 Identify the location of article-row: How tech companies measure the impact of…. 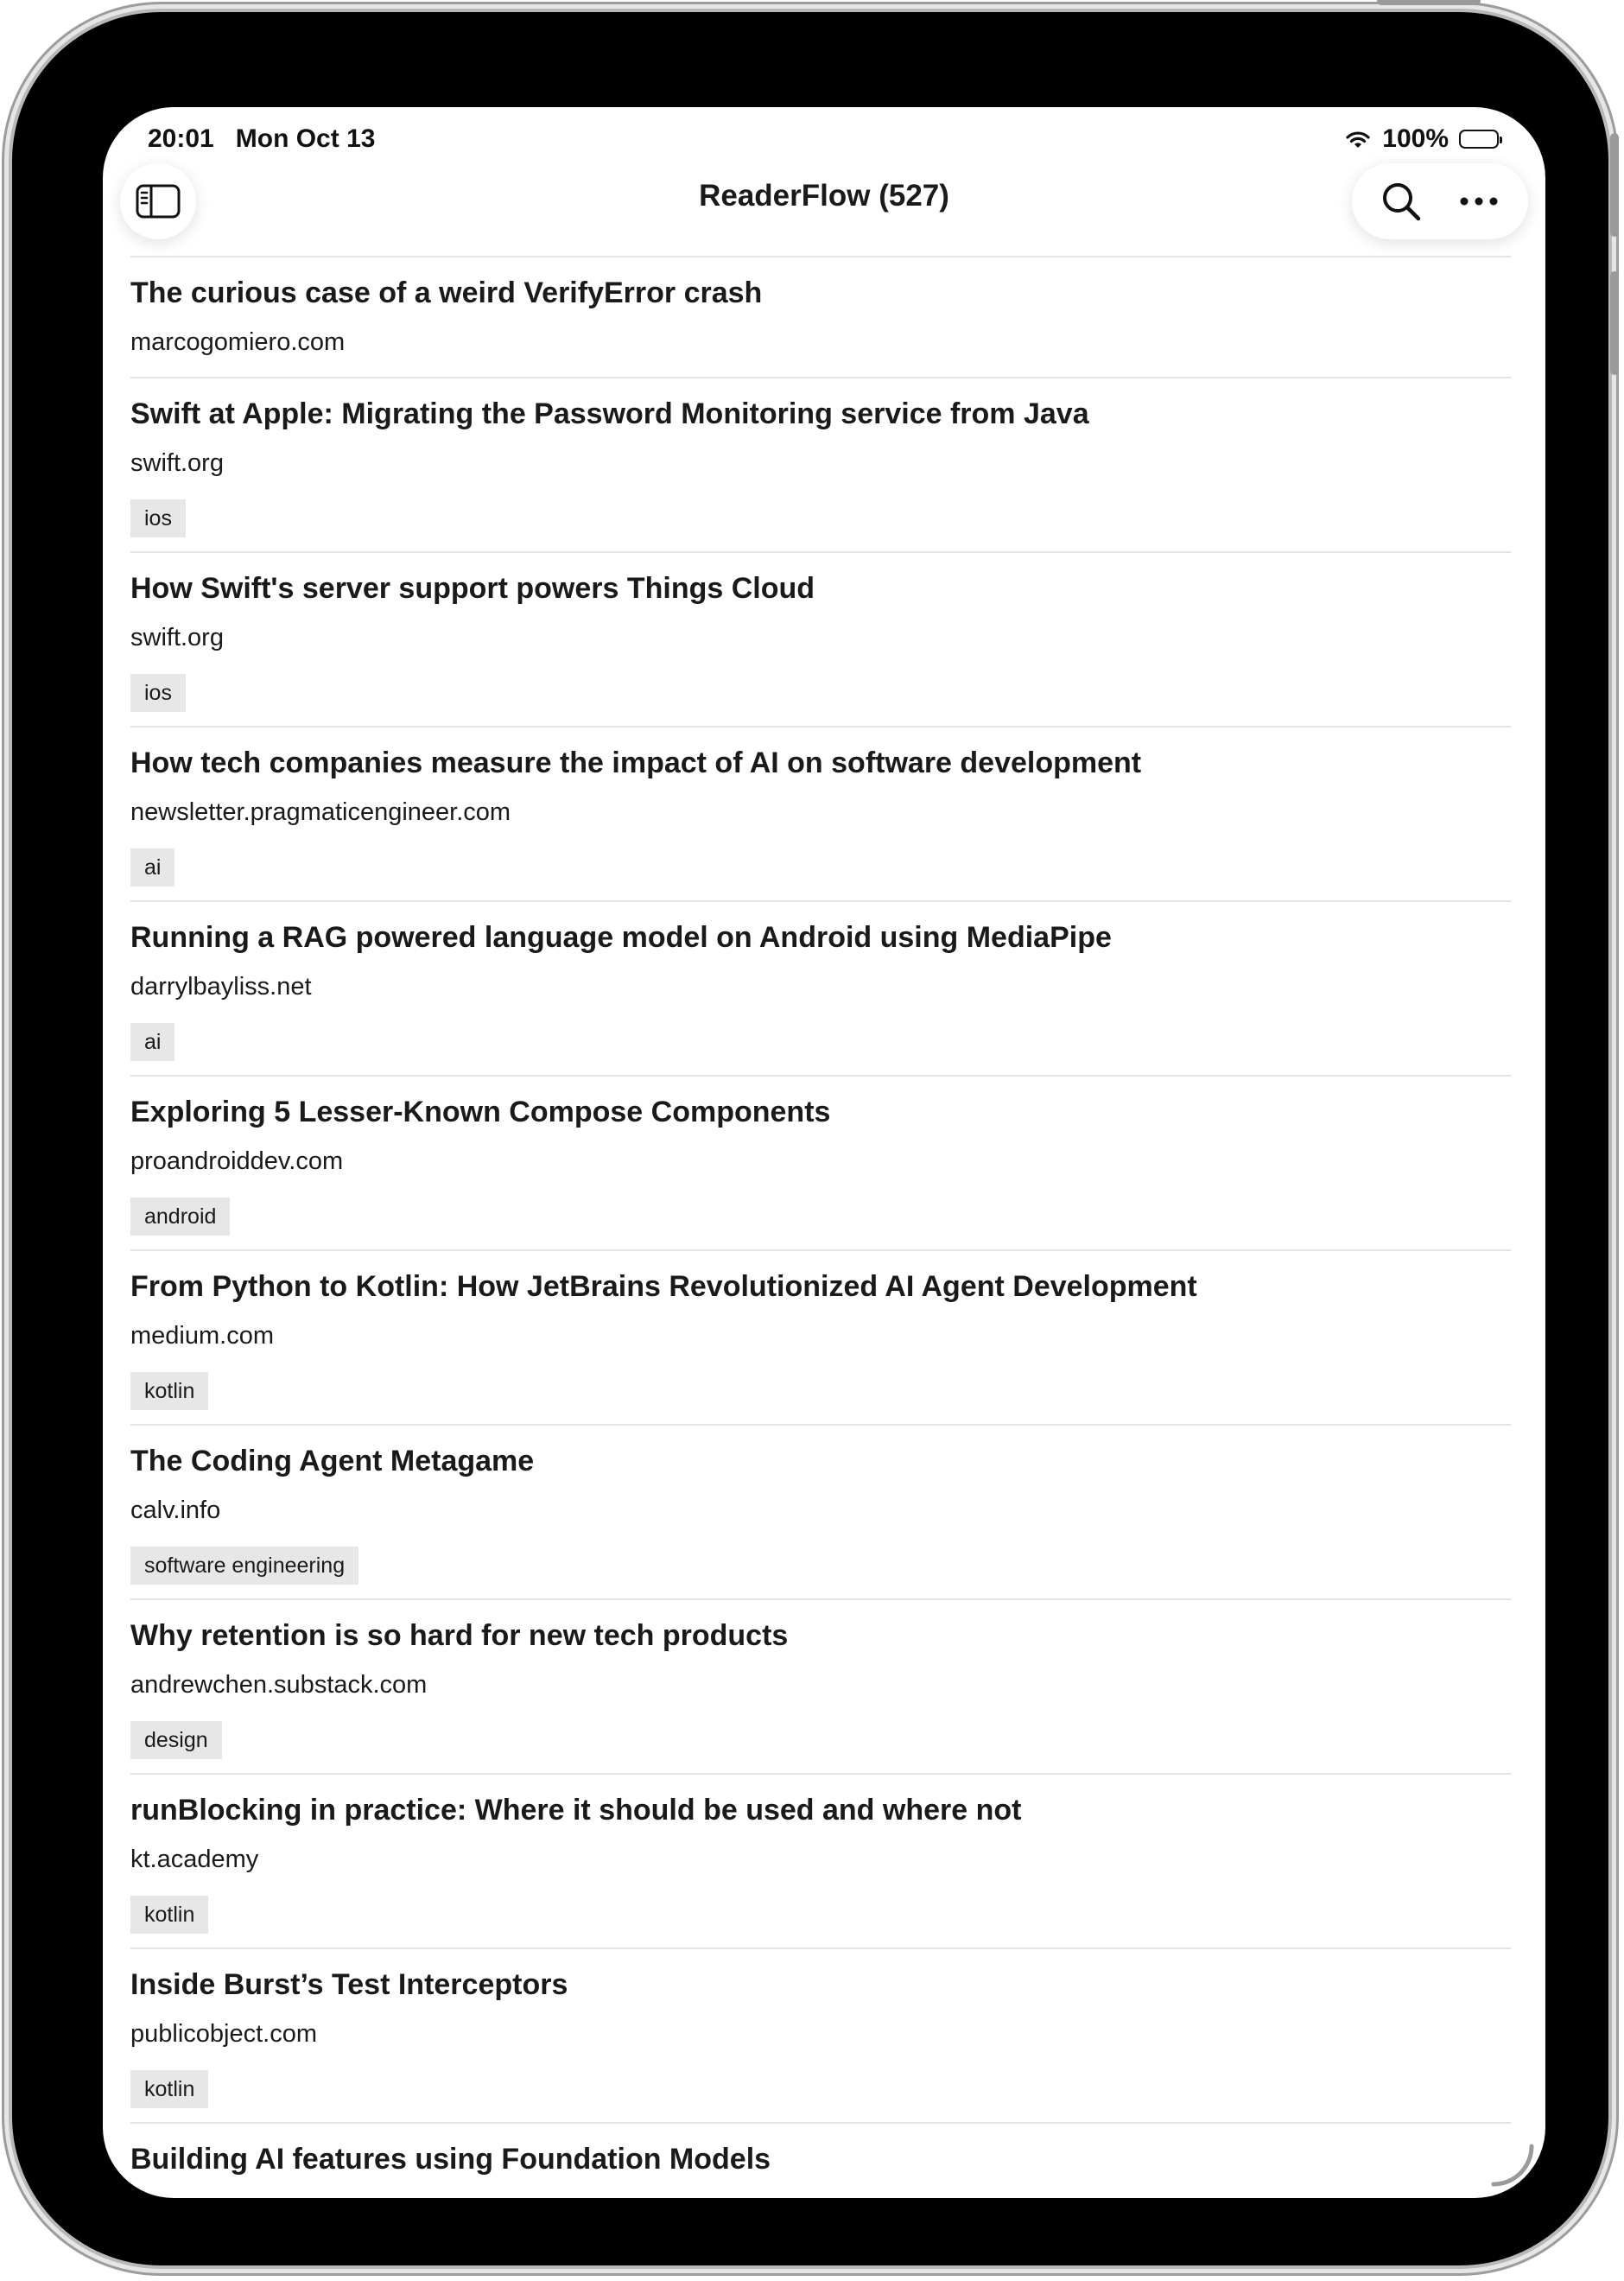
(820, 815).